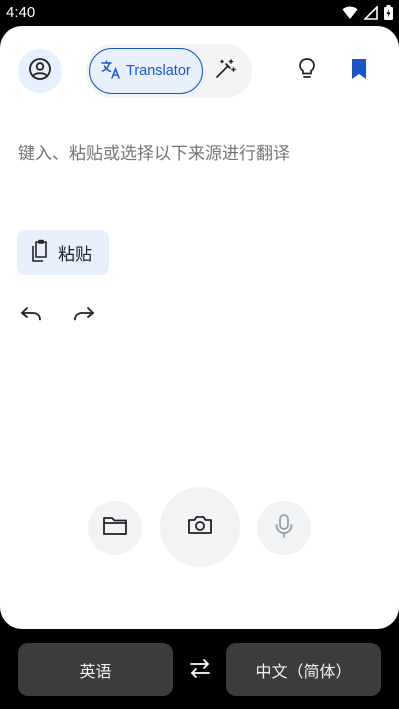 This screenshot has height=709, width=399. Describe the element at coordinates (303, 669) in the screenshot. I see `target-language-button: 中文（简体）` at that location.